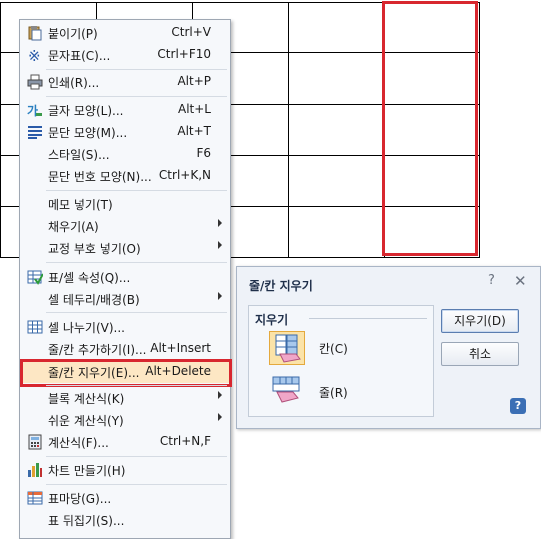  What do you see at coordinates (35, 277) in the screenshot?
I see `table-props-icon` at bounding box center [35, 277].